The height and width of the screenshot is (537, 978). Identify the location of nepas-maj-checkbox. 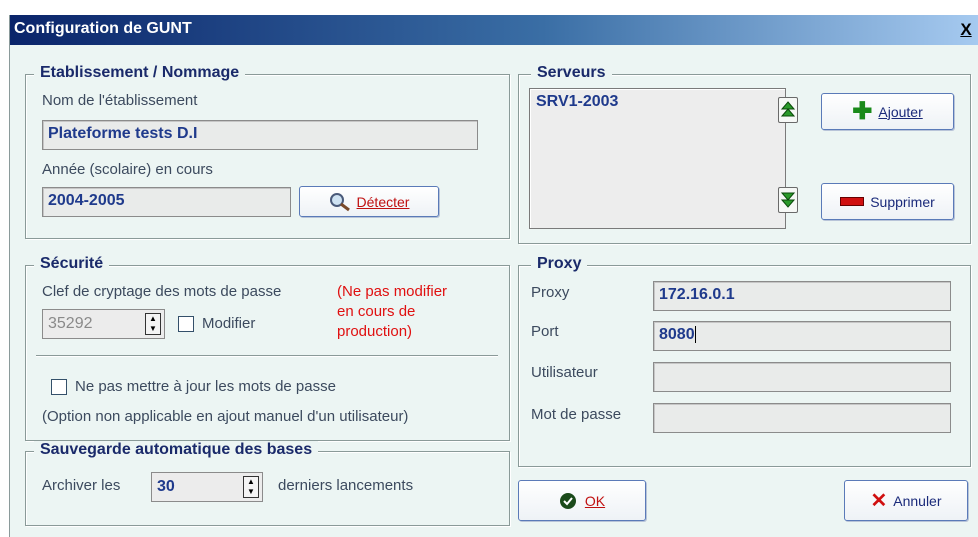
(59, 387).